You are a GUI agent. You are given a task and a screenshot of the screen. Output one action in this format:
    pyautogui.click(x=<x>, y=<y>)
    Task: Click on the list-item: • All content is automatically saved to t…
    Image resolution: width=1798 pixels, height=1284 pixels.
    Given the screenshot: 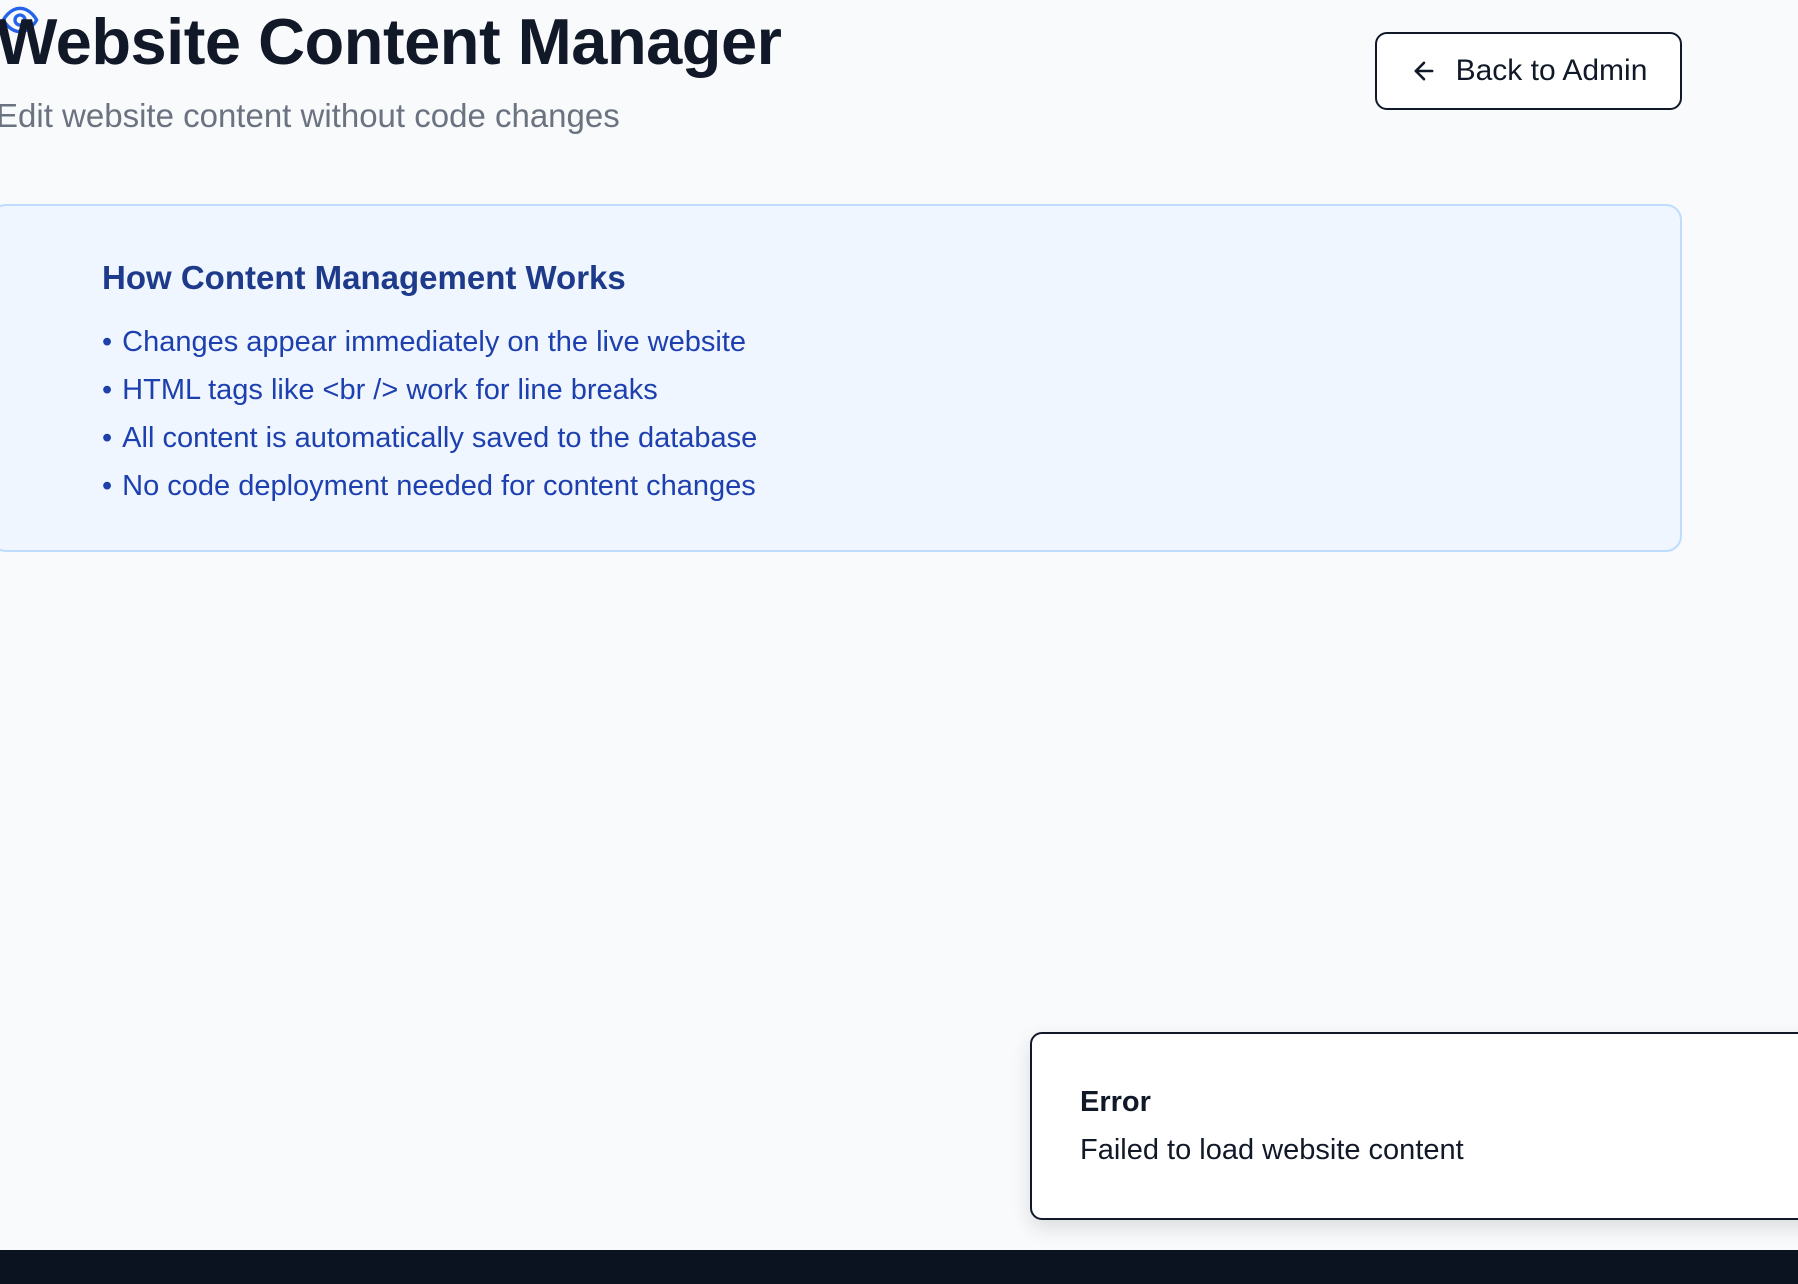 What is the action you would take?
    pyautogui.click(x=429, y=438)
    